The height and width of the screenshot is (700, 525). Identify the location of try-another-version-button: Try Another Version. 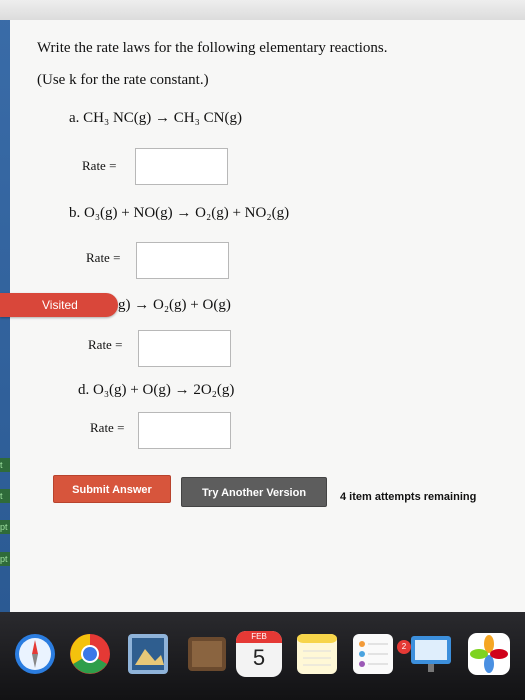
(254, 492).